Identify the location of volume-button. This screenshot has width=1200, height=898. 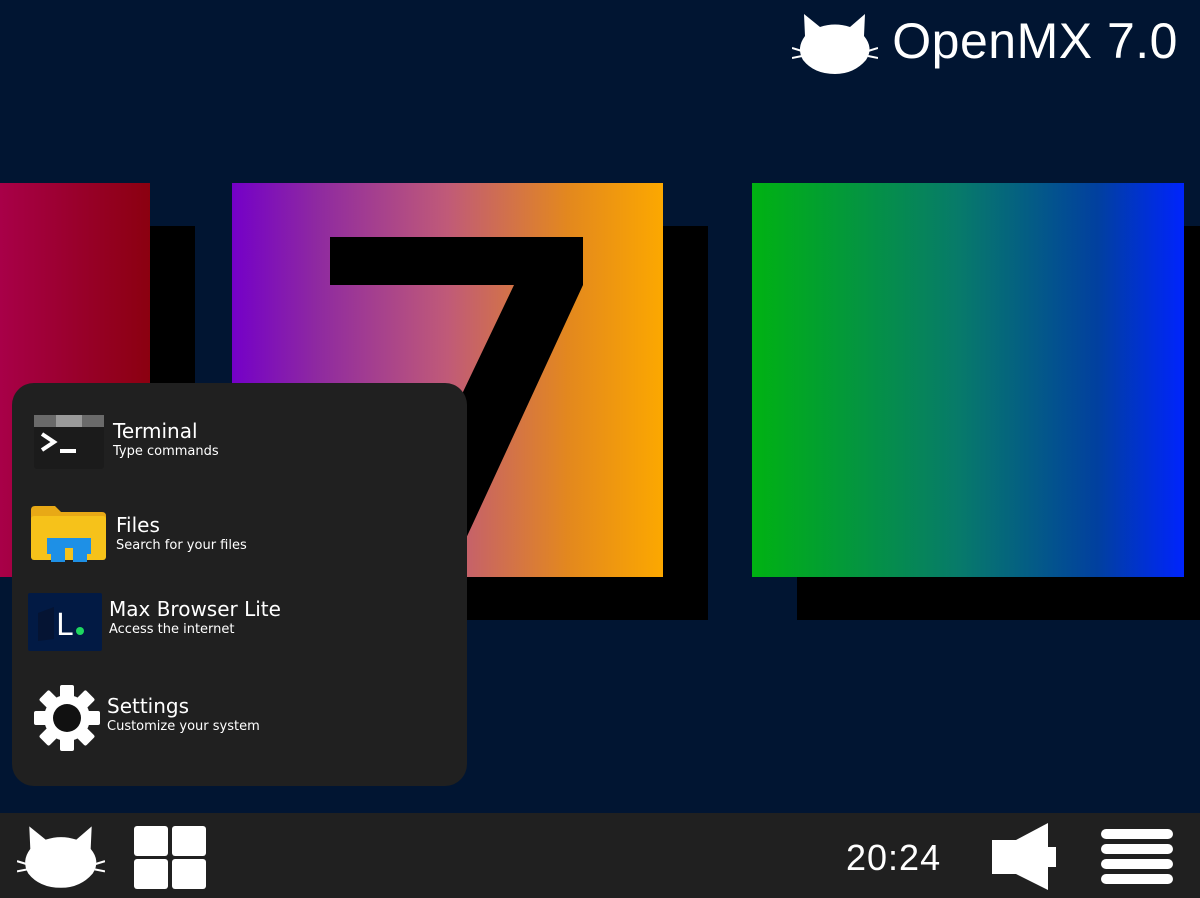
(1024, 856).